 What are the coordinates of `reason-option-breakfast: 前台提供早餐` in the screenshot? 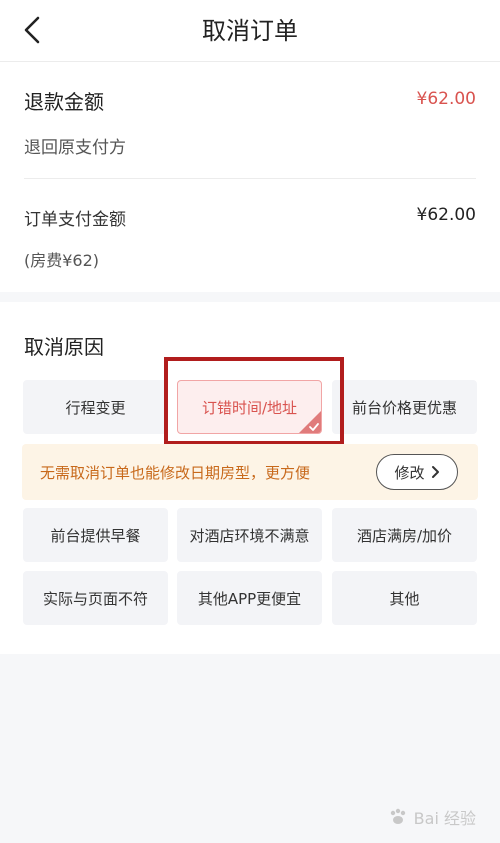 It's located at (95, 535).